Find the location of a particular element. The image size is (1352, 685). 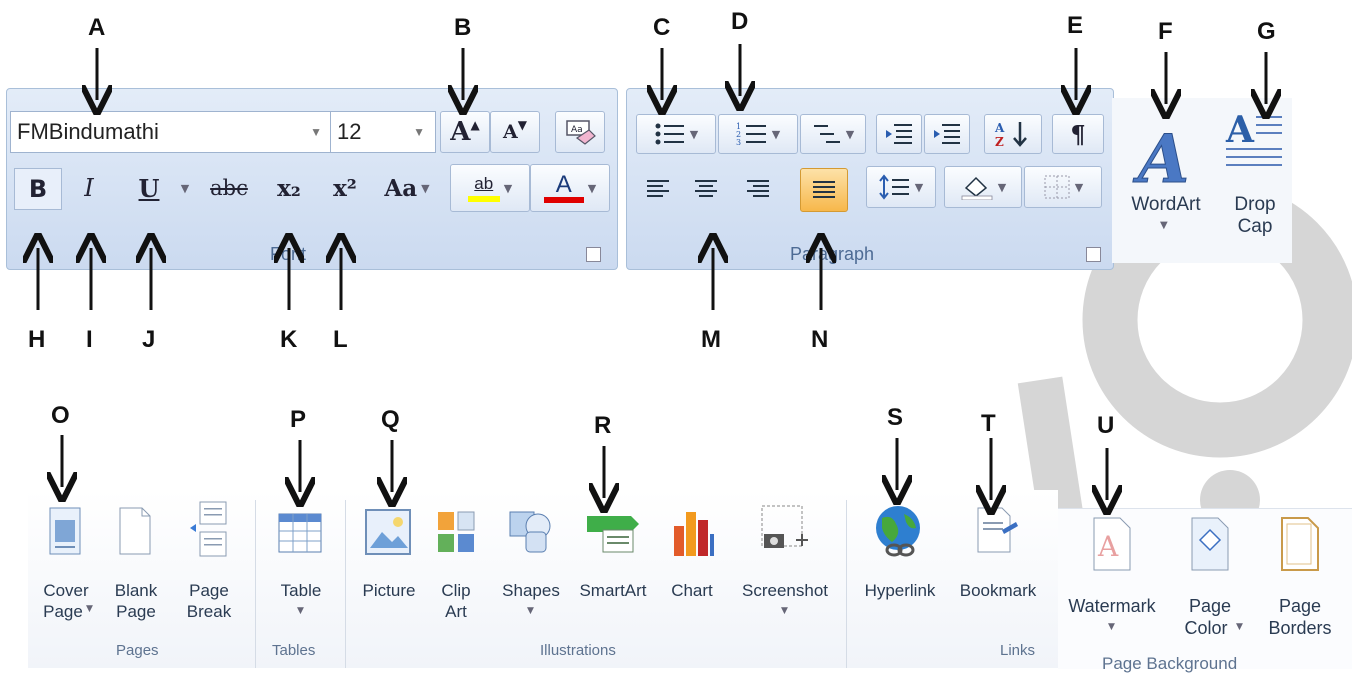

callout-G: G is located at coordinates (1266, 31).